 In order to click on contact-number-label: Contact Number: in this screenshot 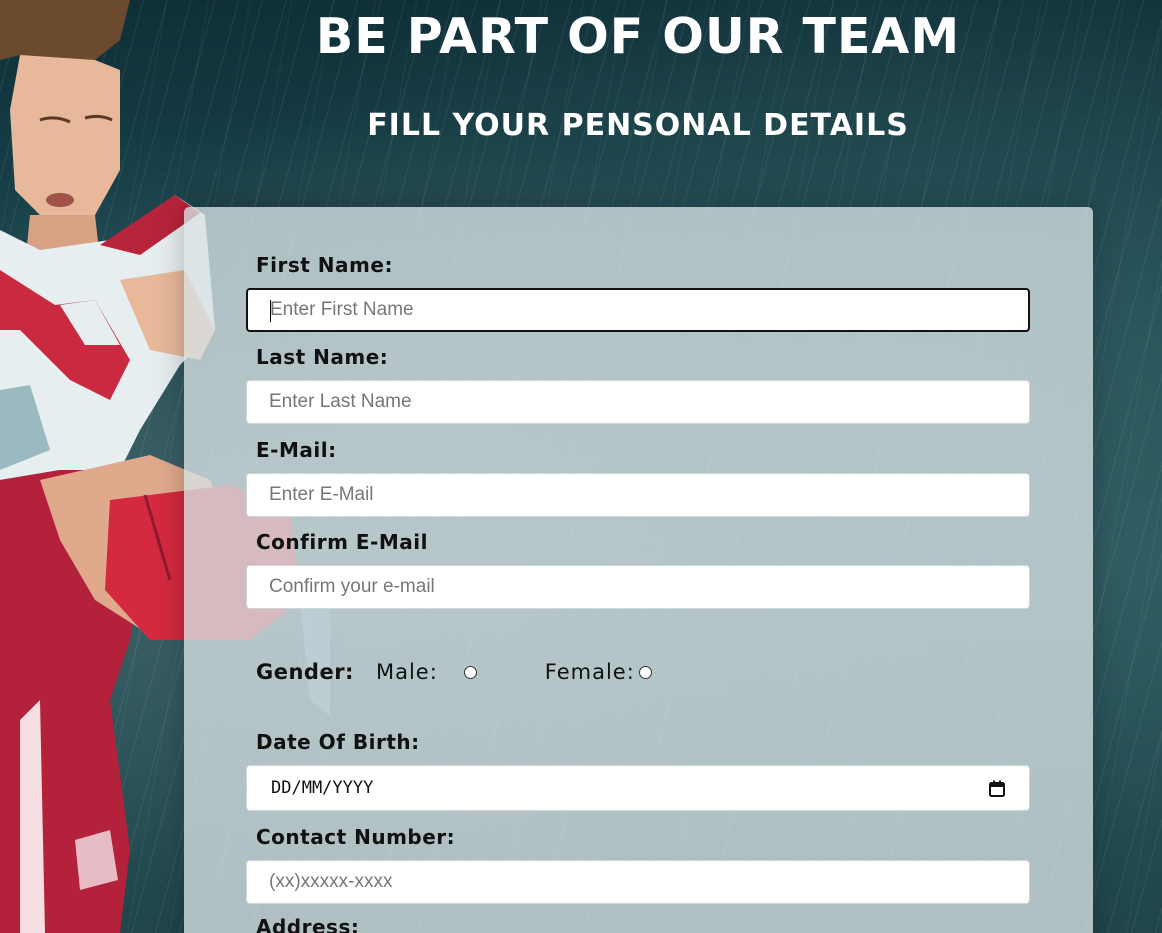, I will do `click(356, 837)`.